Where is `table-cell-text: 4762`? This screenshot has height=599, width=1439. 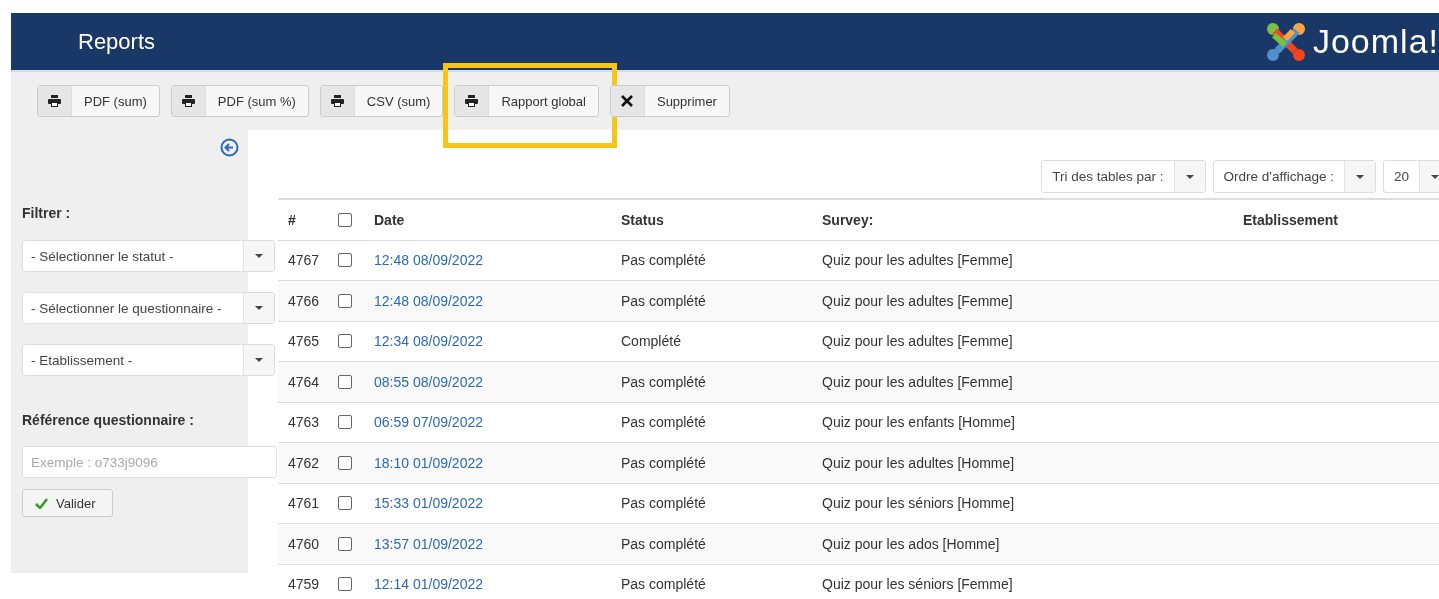 table-cell-text: 4762 is located at coordinates (304, 462).